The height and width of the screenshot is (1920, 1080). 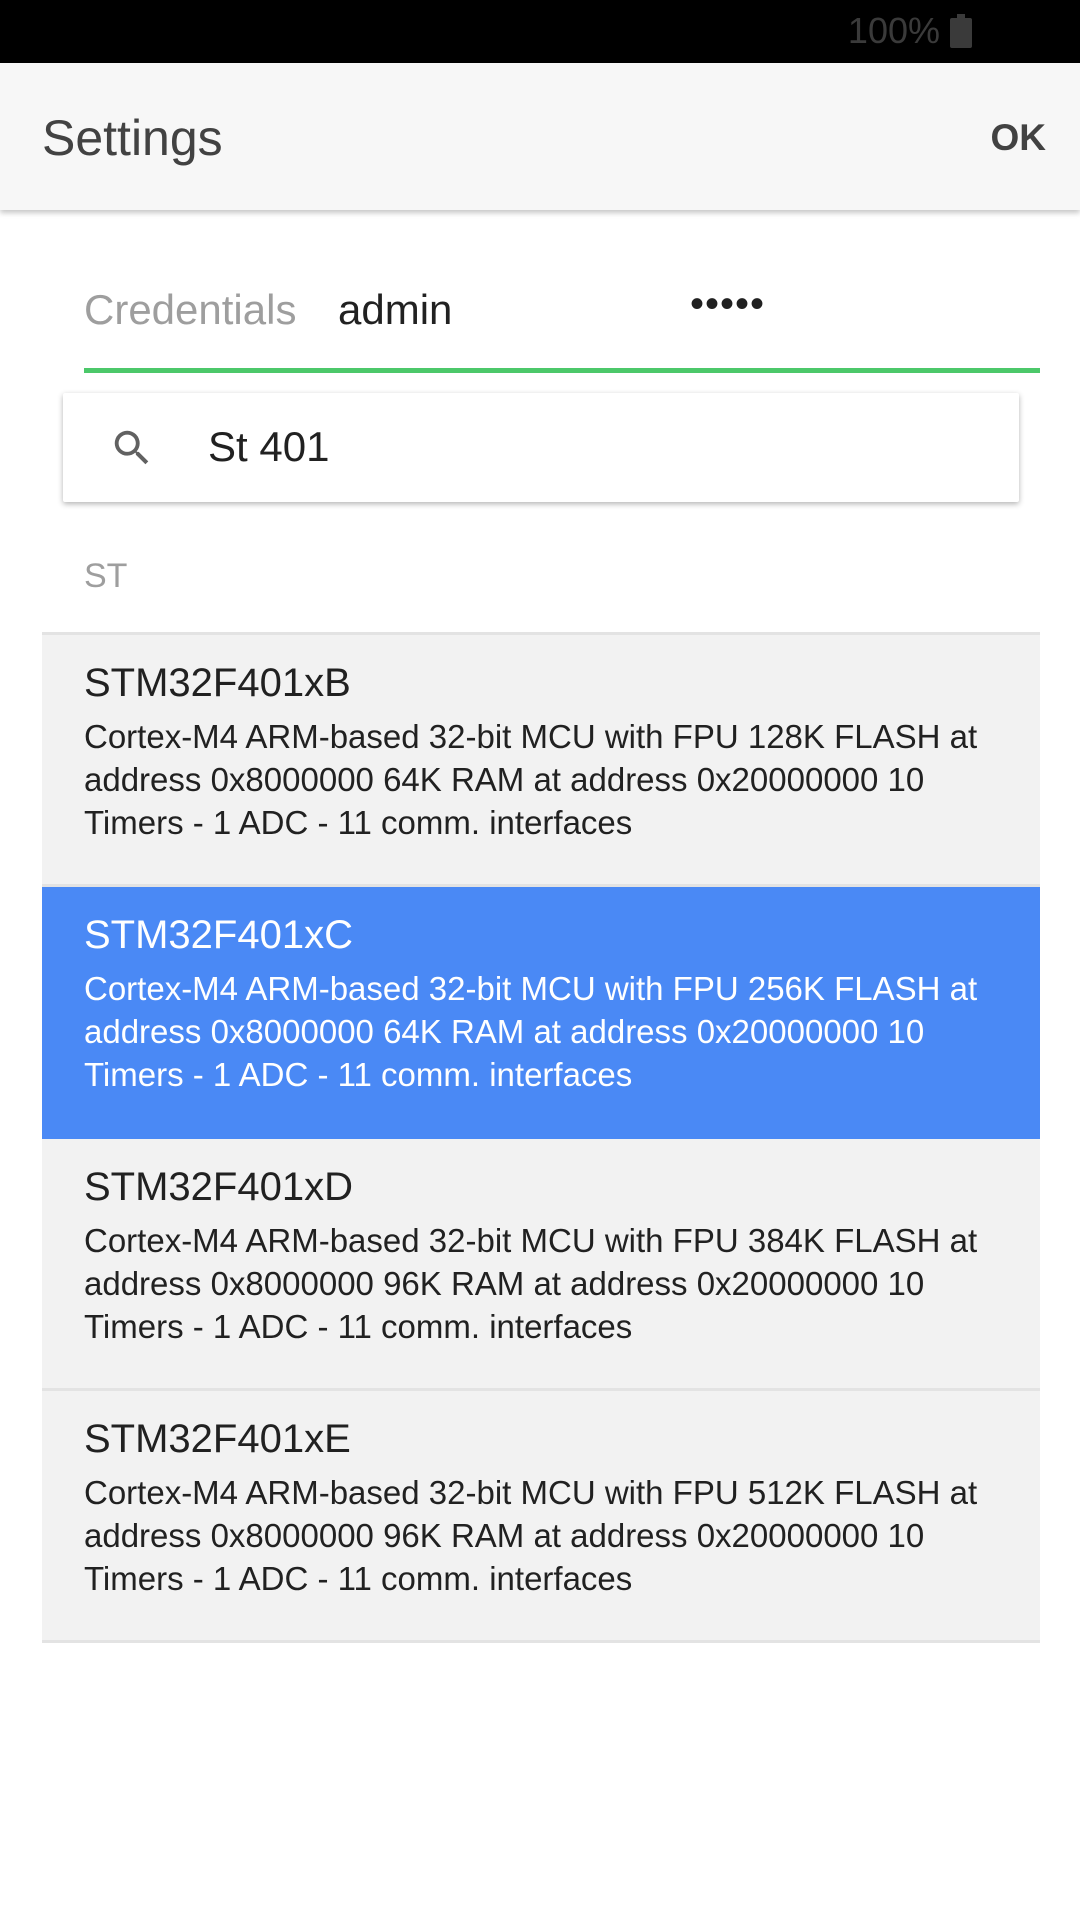 I want to click on device-name: STM32F401xD, so click(x=218, y=1187).